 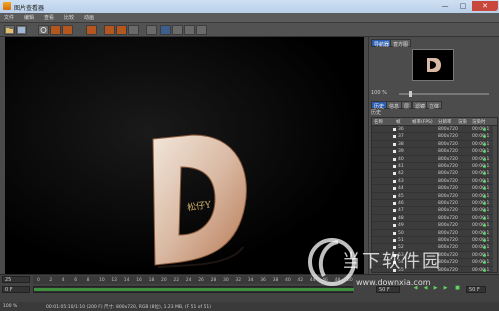 I want to click on zoom-slider-handle, so click(x=410, y=94).